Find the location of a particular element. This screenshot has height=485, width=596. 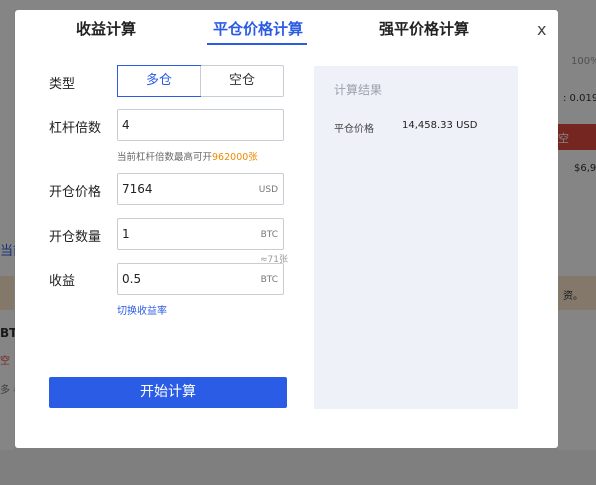

close-icon: x is located at coordinates (541, 29).